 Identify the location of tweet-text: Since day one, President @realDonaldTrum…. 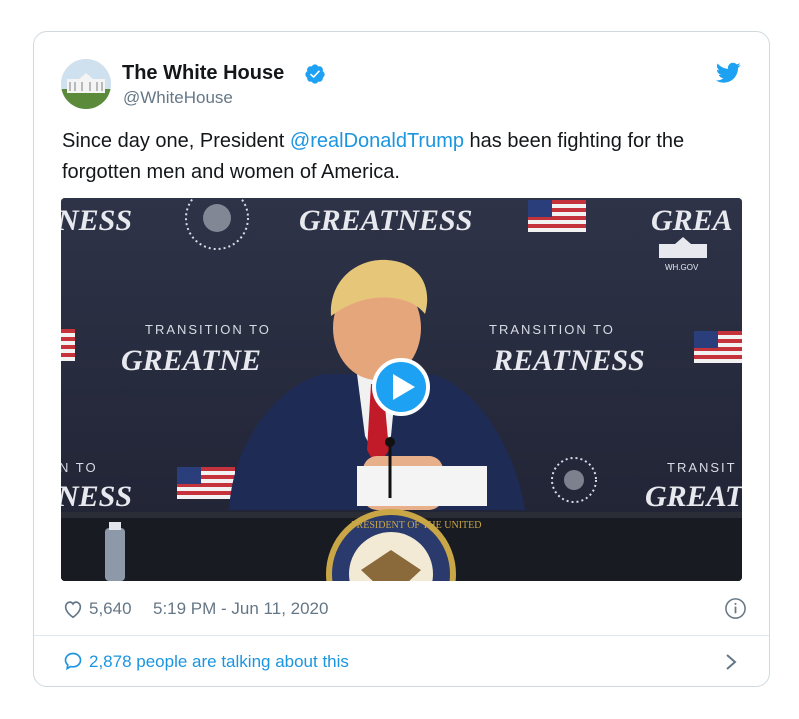
(407, 157).